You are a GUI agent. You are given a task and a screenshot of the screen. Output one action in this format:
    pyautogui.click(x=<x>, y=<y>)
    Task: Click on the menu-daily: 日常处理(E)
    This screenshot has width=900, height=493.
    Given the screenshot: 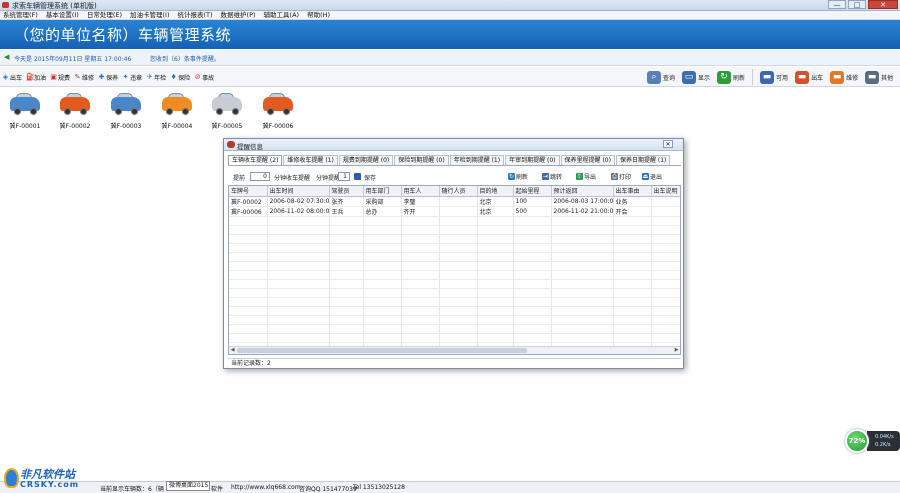 What is the action you would take?
    pyautogui.click(x=104, y=15)
    